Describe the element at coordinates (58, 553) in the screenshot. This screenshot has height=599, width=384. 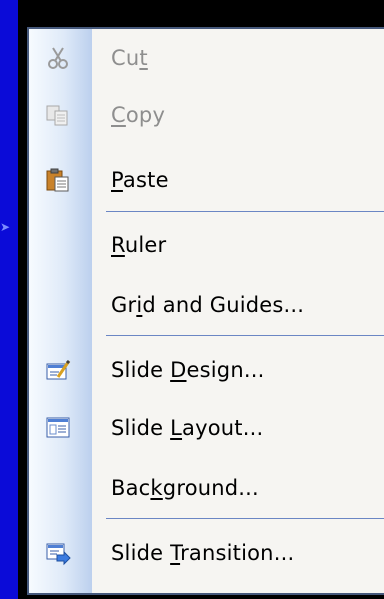
I see `slide-transition-icon` at that location.